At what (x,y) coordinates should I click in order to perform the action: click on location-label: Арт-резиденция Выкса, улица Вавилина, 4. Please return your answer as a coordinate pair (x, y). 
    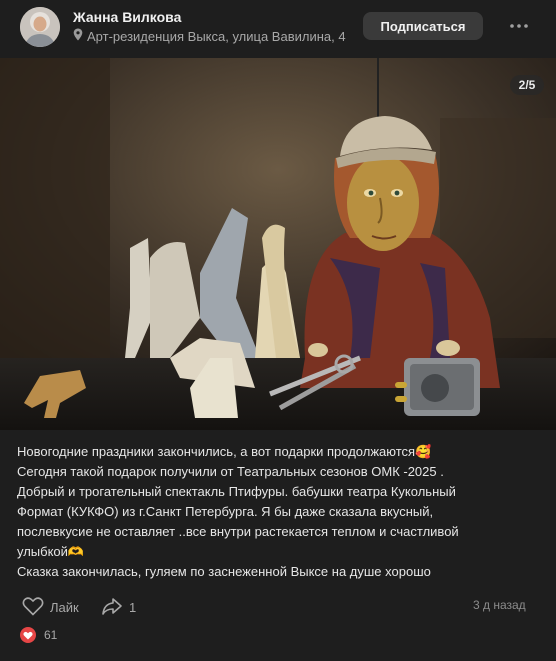
    Looking at the image, I should click on (216, 36).